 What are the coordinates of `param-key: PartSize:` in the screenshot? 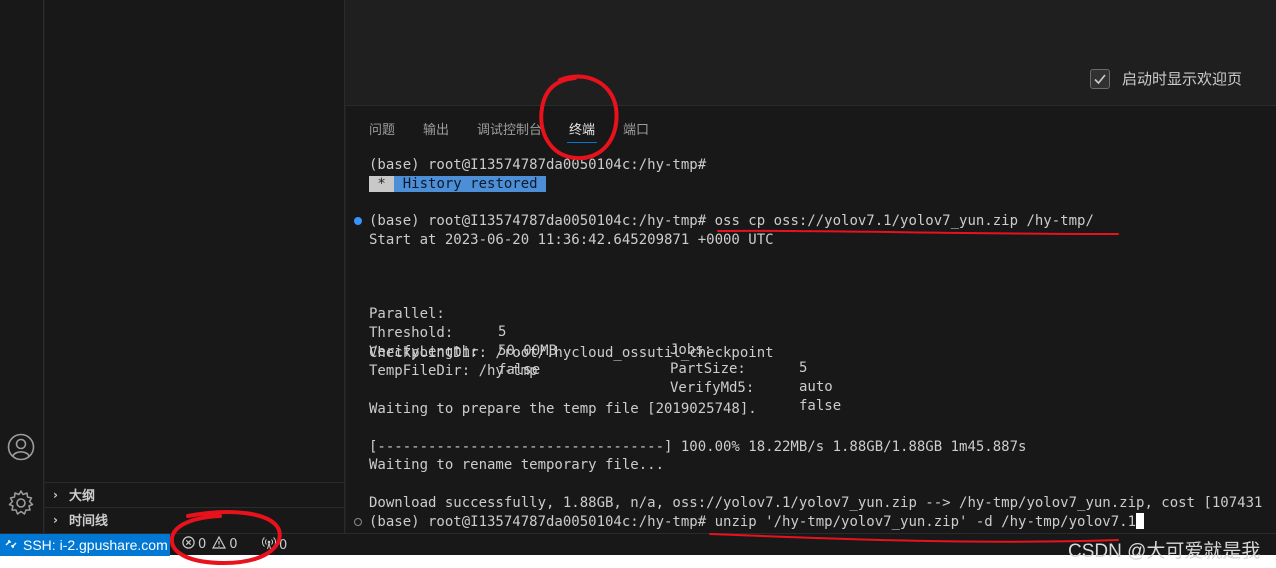 It's located at (708, 369).